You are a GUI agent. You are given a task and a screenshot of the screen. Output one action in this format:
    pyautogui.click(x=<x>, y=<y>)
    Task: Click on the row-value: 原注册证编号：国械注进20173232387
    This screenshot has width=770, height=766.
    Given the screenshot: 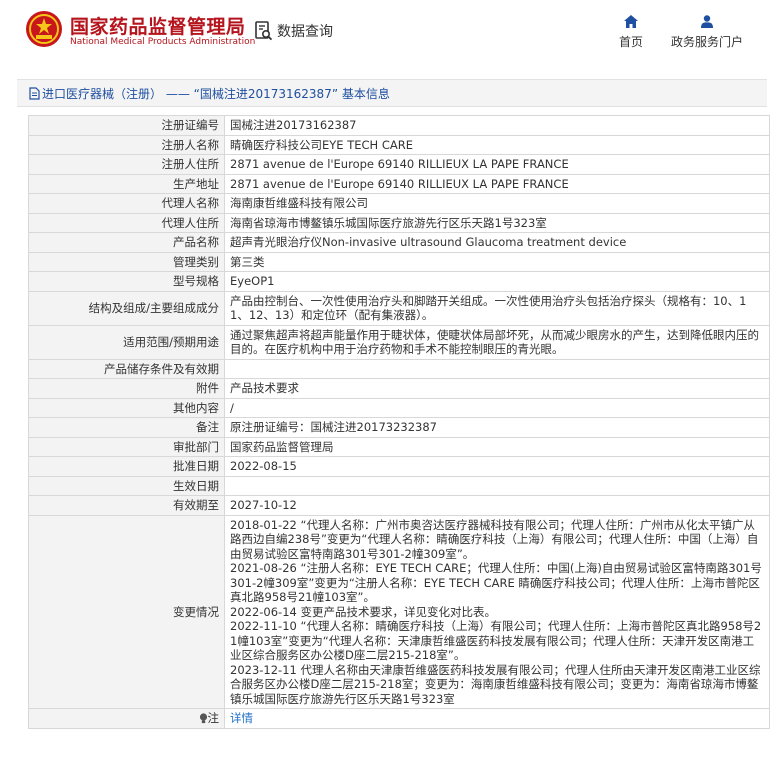 What is the action you would take?
    pyautogui.click(x=497, y=427)
    